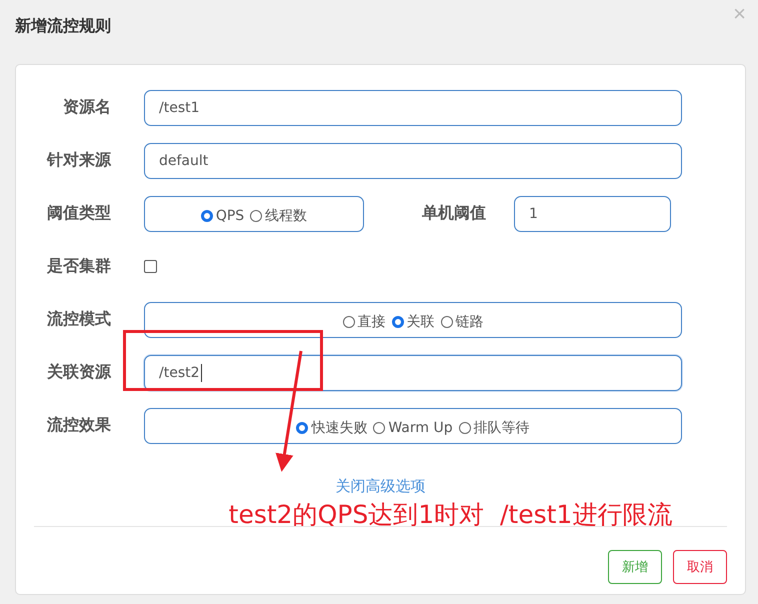 The height and width of the screenshot is (604, 758). I want to click on field-label: 流控模式, so click(78, 319).